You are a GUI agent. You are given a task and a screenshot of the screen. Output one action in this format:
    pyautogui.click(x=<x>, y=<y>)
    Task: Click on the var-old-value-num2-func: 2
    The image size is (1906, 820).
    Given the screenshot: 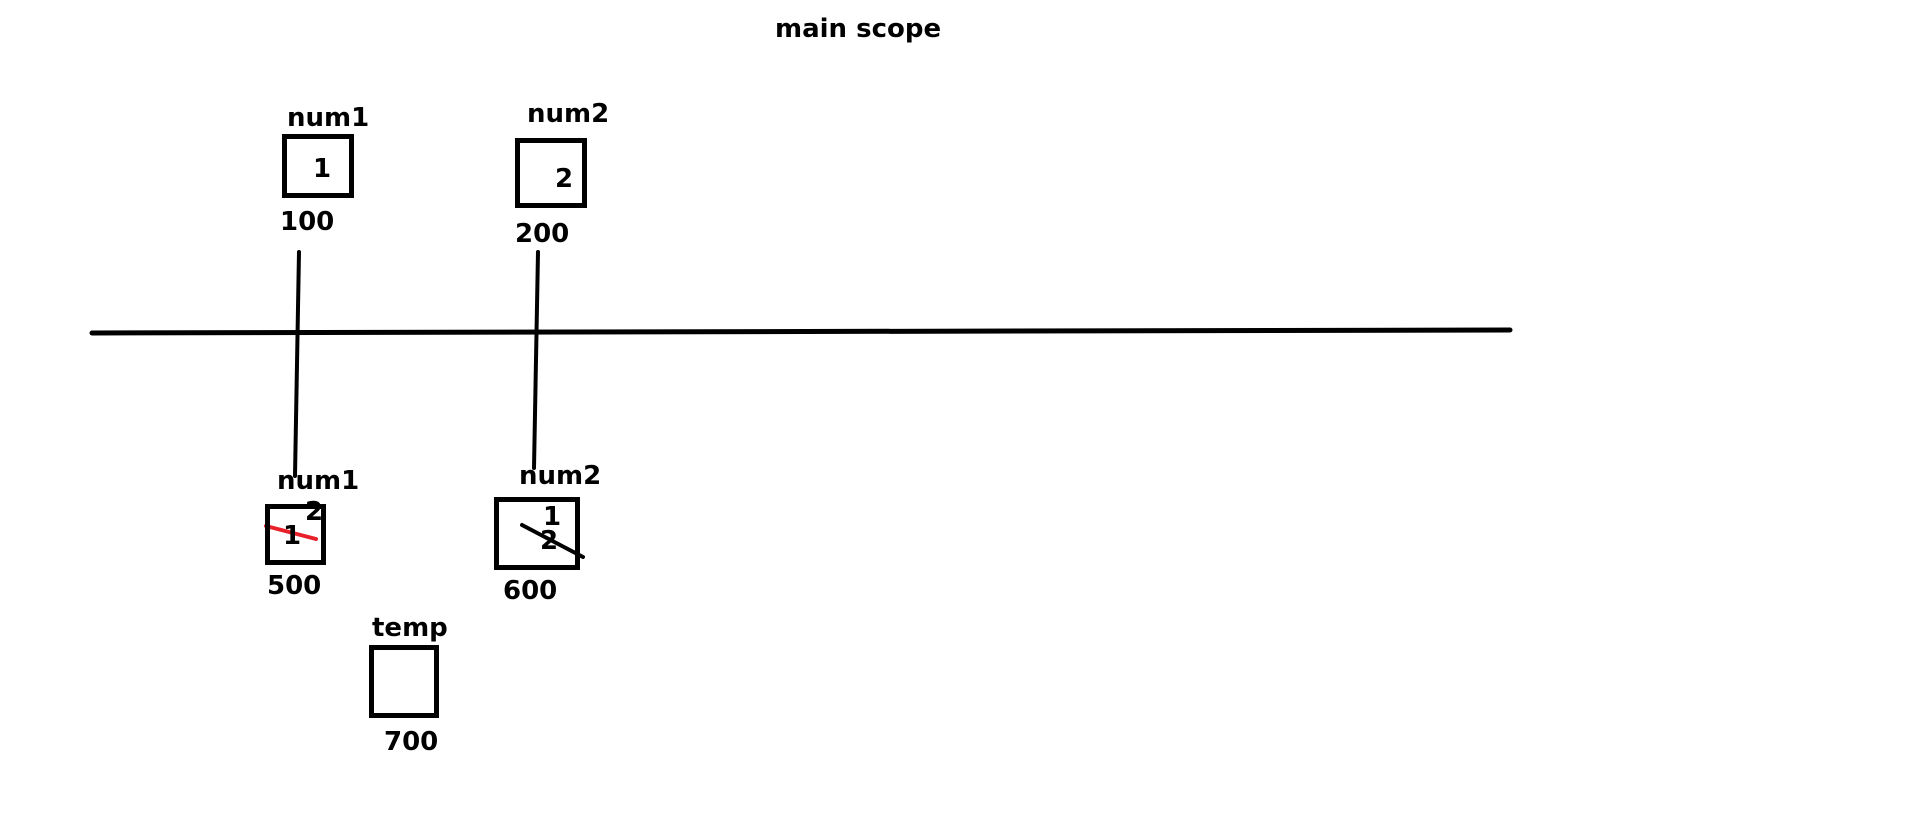 What is the action you would take?
    pyautogui.click(x=549, y=541)
    